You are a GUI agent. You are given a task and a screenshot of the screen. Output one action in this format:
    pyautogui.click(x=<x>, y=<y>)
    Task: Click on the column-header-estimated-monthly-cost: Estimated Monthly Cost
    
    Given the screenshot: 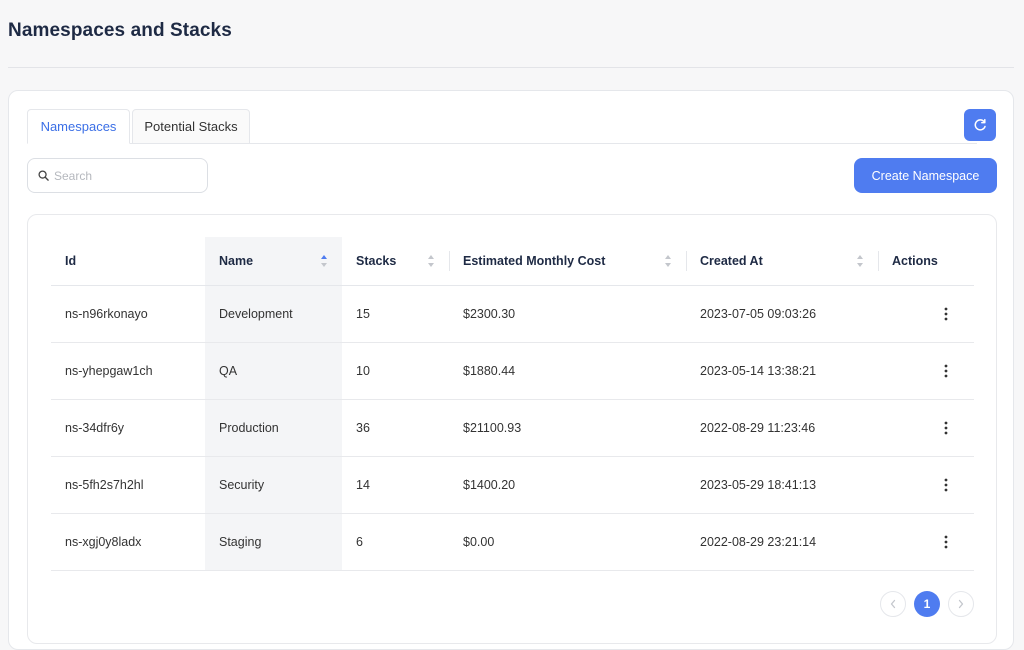 What is the action you would take?
    pyautogui.click(x=567, y=261)
    